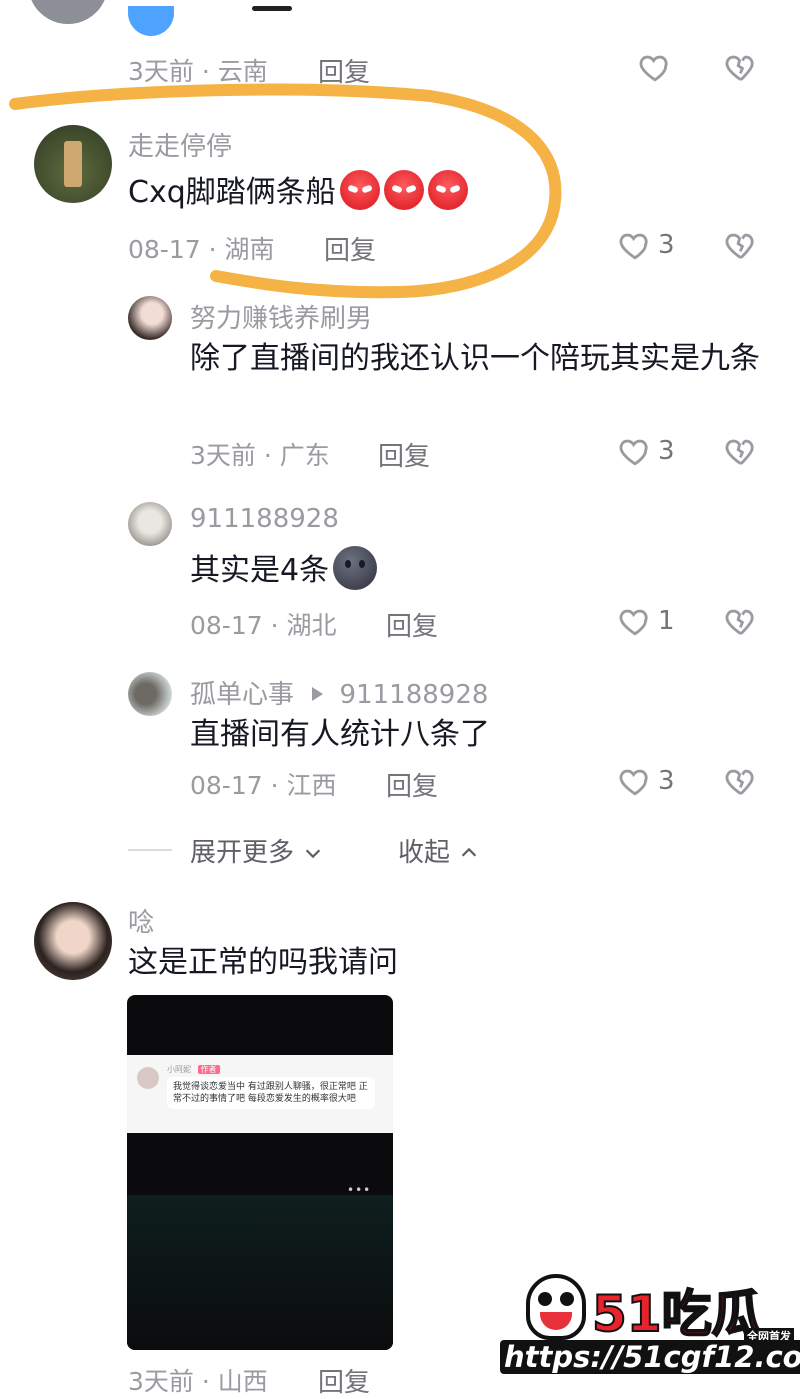 This screenshot has height=1399, width=800. Describe the element at coordinates (677, 1314) in the screenshot. I see `brand-name: 51吃瓜` at that location.